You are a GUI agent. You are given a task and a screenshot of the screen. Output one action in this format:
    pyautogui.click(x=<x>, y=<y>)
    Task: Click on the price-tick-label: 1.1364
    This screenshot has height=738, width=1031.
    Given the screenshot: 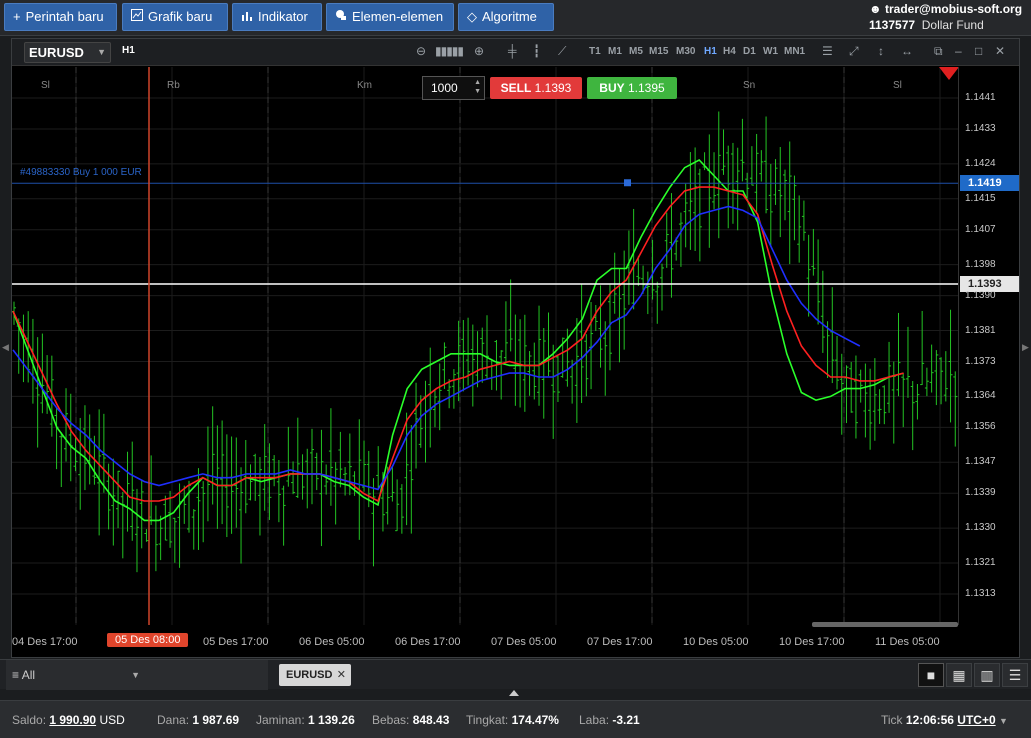 What is the action you would take?
    pyautogui.click(x=980, y=396)
    